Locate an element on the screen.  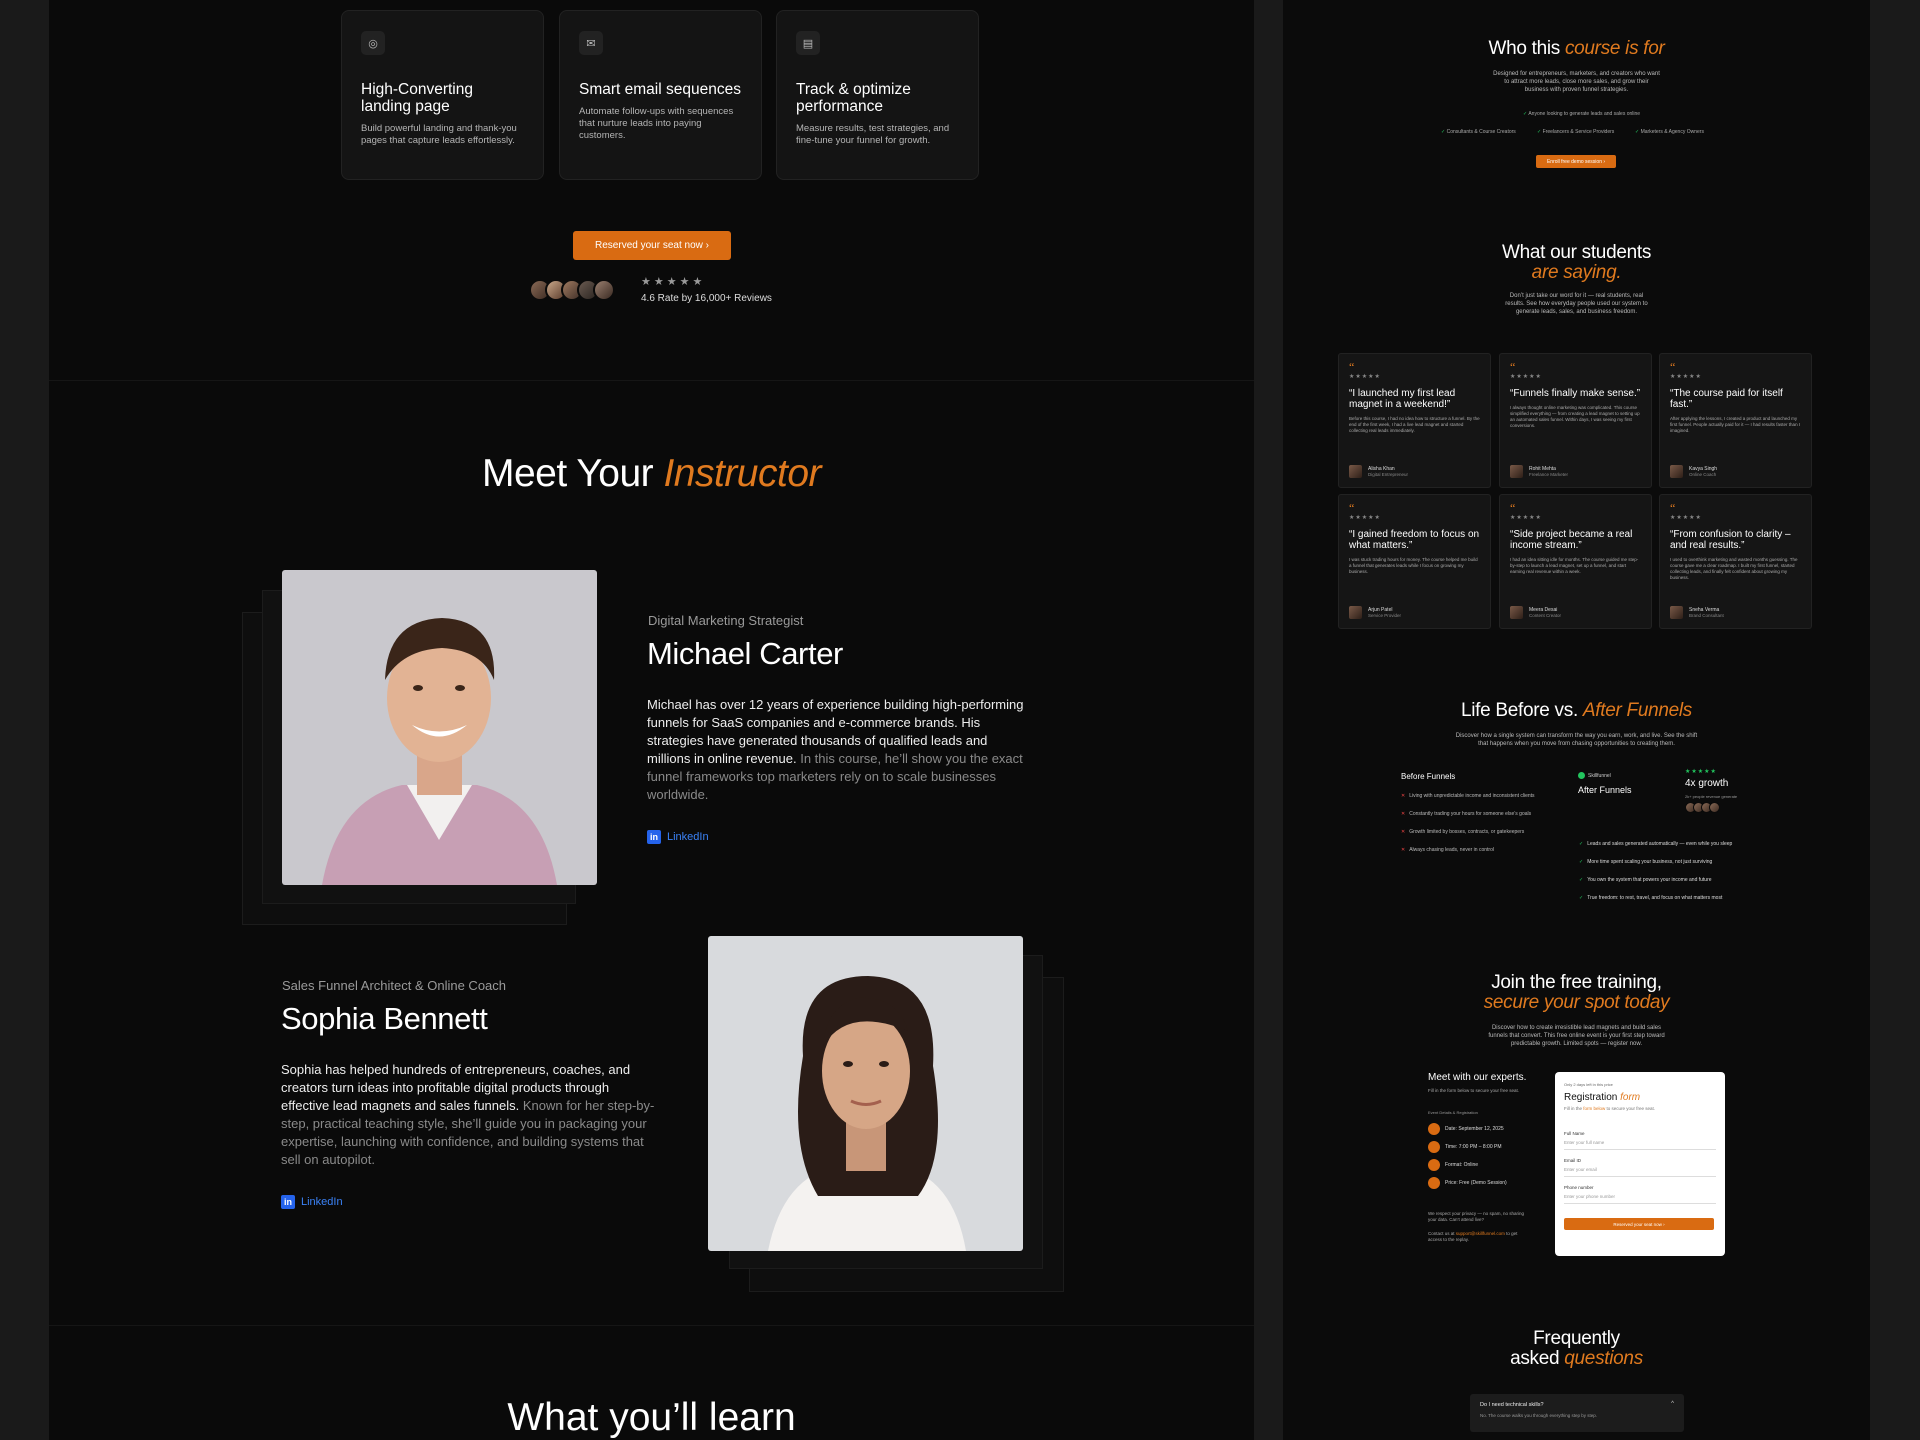
event-details-label: Event Details & Registration is located at coordinates (1453, 1112).